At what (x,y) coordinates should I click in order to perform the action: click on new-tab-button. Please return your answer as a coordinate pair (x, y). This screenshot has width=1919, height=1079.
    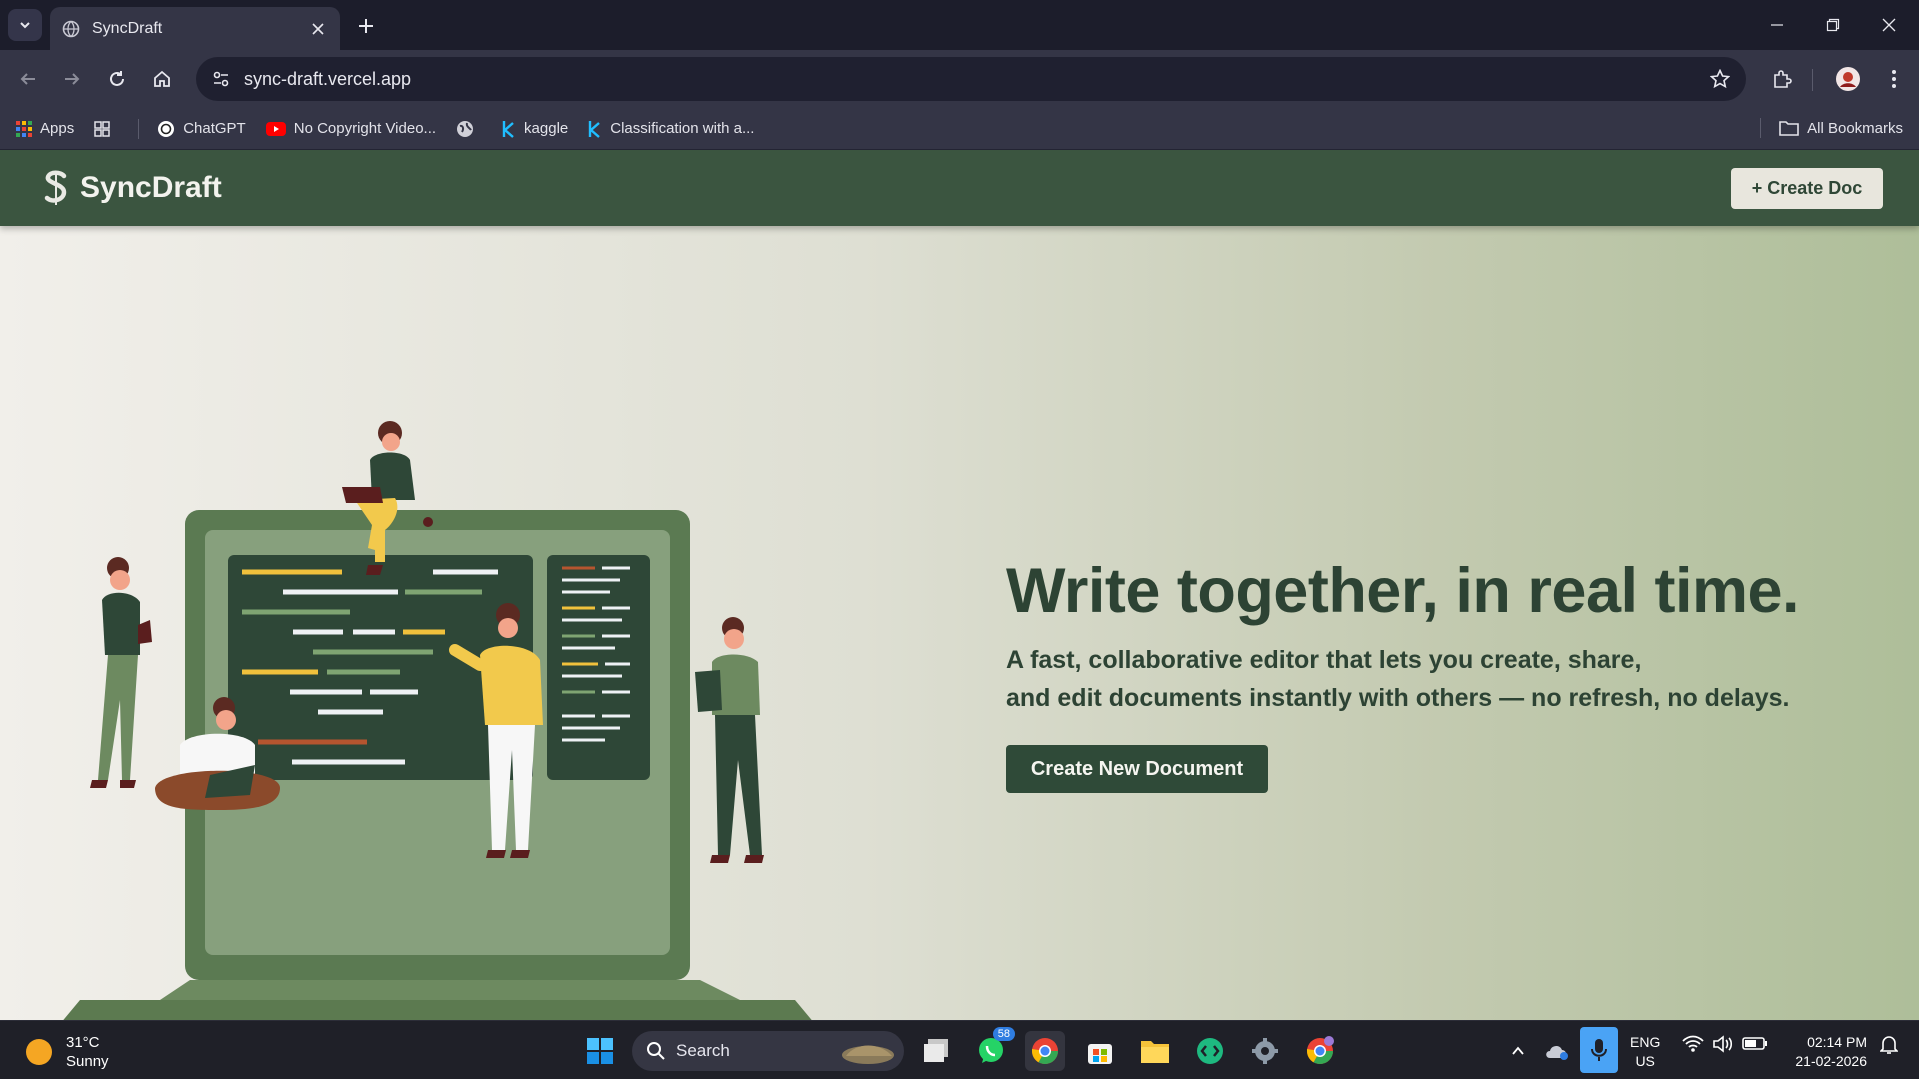
    Looking at the image, I should click on (366, 26).